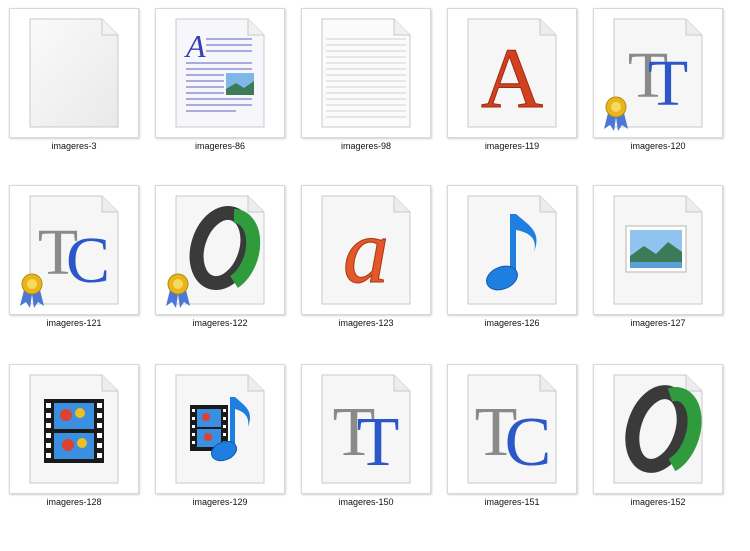 The width and height of the screenshot is (750, 551). Describe the element at coordinates (220, 146) in the screenshot. I see `file-name-label: imageres-86` at that location.